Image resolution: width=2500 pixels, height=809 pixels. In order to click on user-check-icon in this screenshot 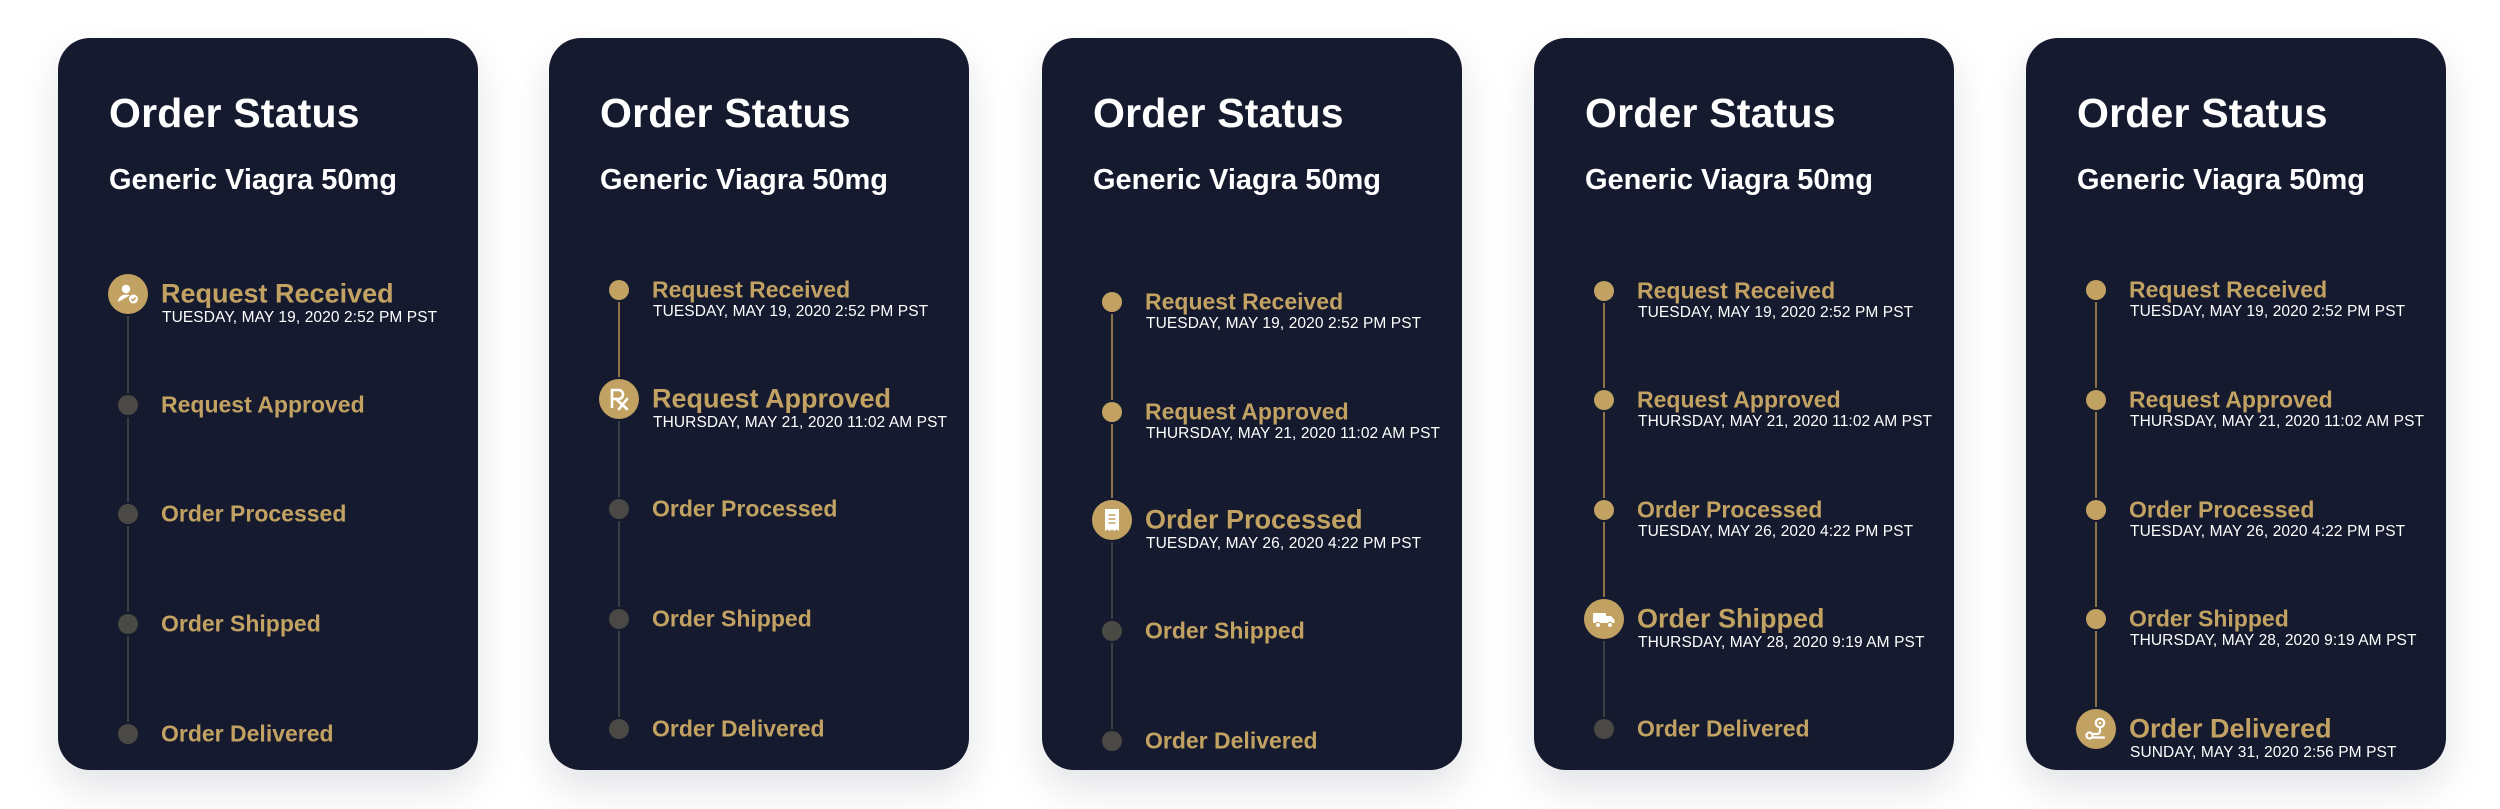, I will do `click(128, 294)`.